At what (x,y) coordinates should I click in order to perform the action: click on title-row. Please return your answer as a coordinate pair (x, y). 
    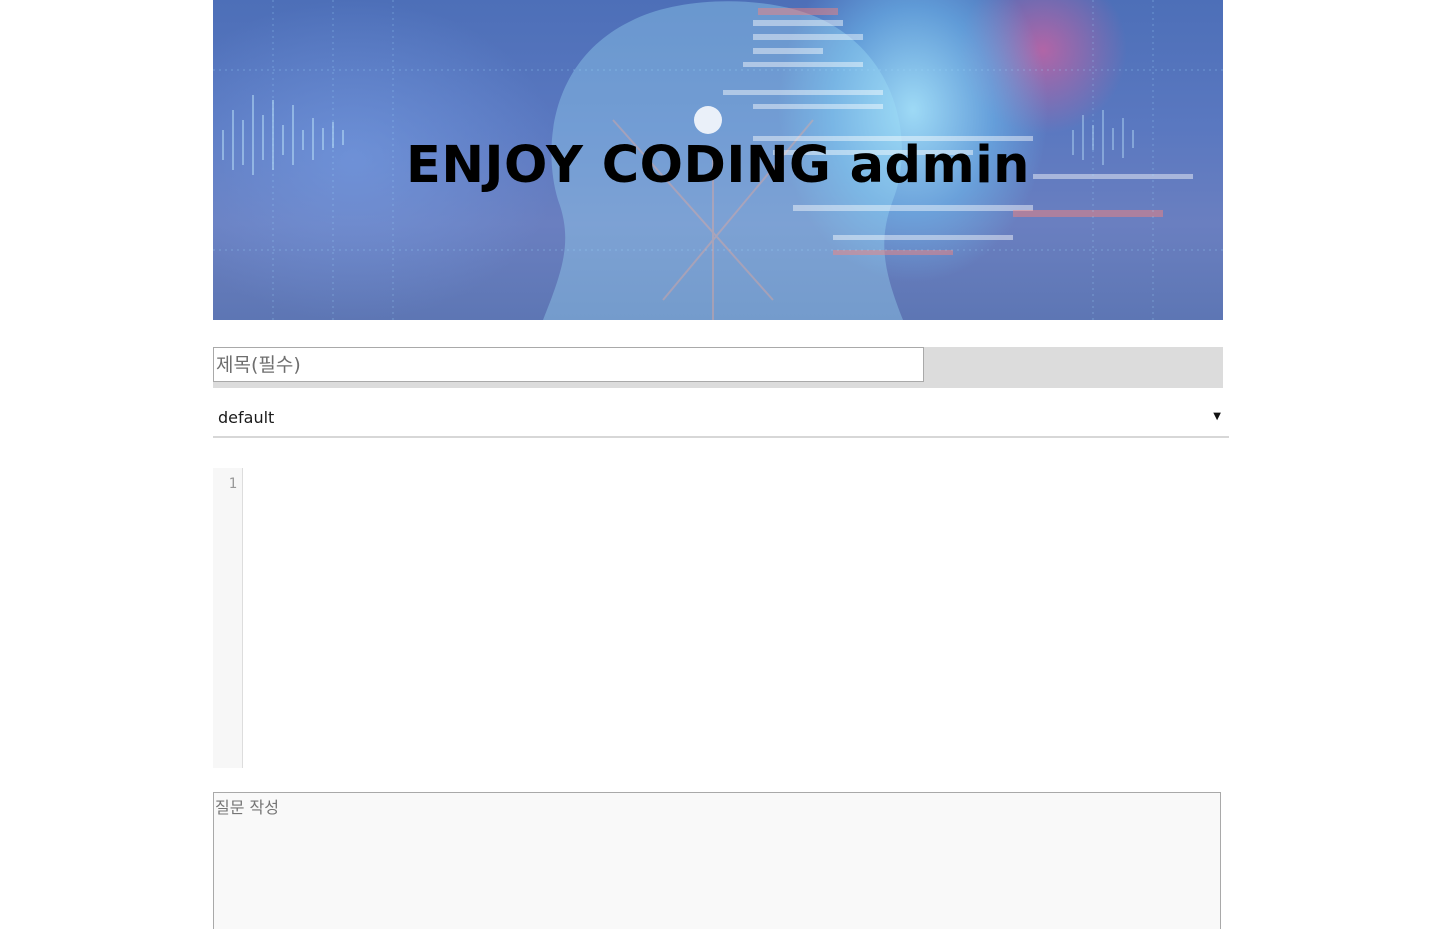
    Looking at the image, I should click on (718, 367).